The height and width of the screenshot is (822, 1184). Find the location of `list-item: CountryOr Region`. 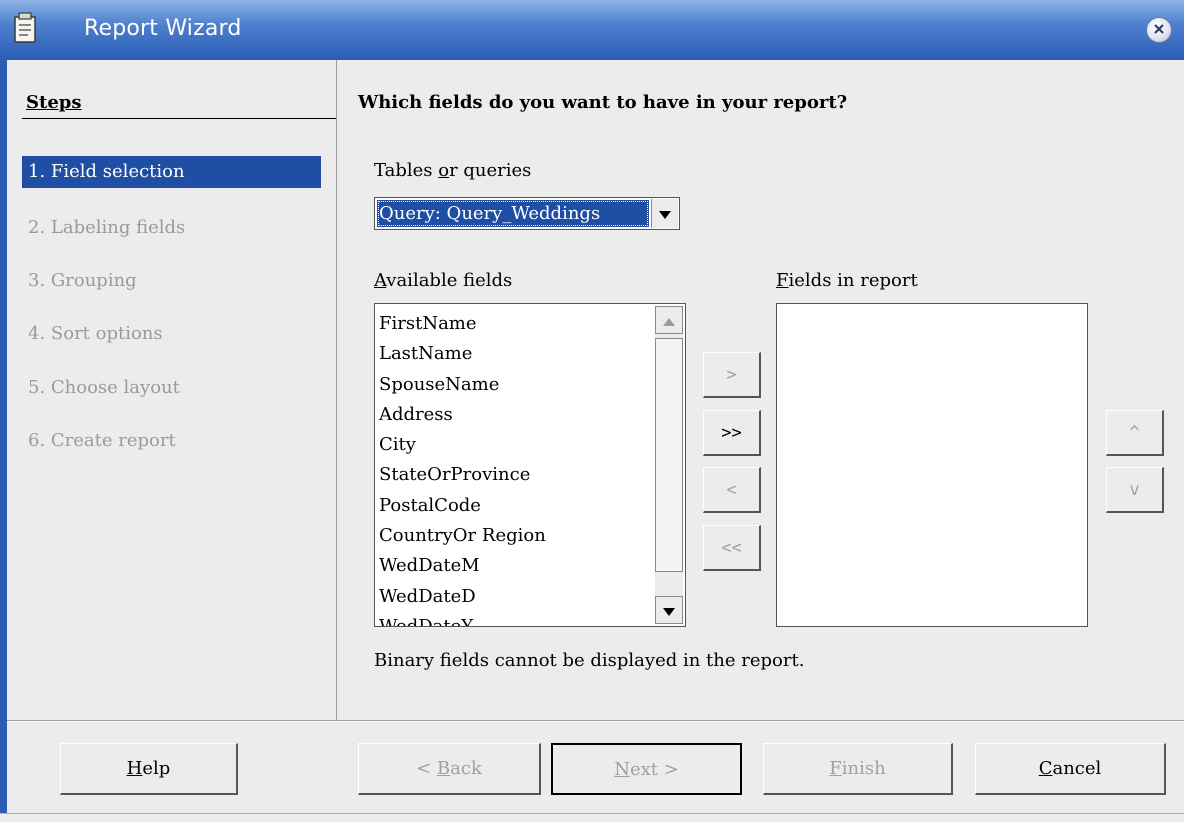

list-item: CountryOr Region is located at coordinates (514, 536).